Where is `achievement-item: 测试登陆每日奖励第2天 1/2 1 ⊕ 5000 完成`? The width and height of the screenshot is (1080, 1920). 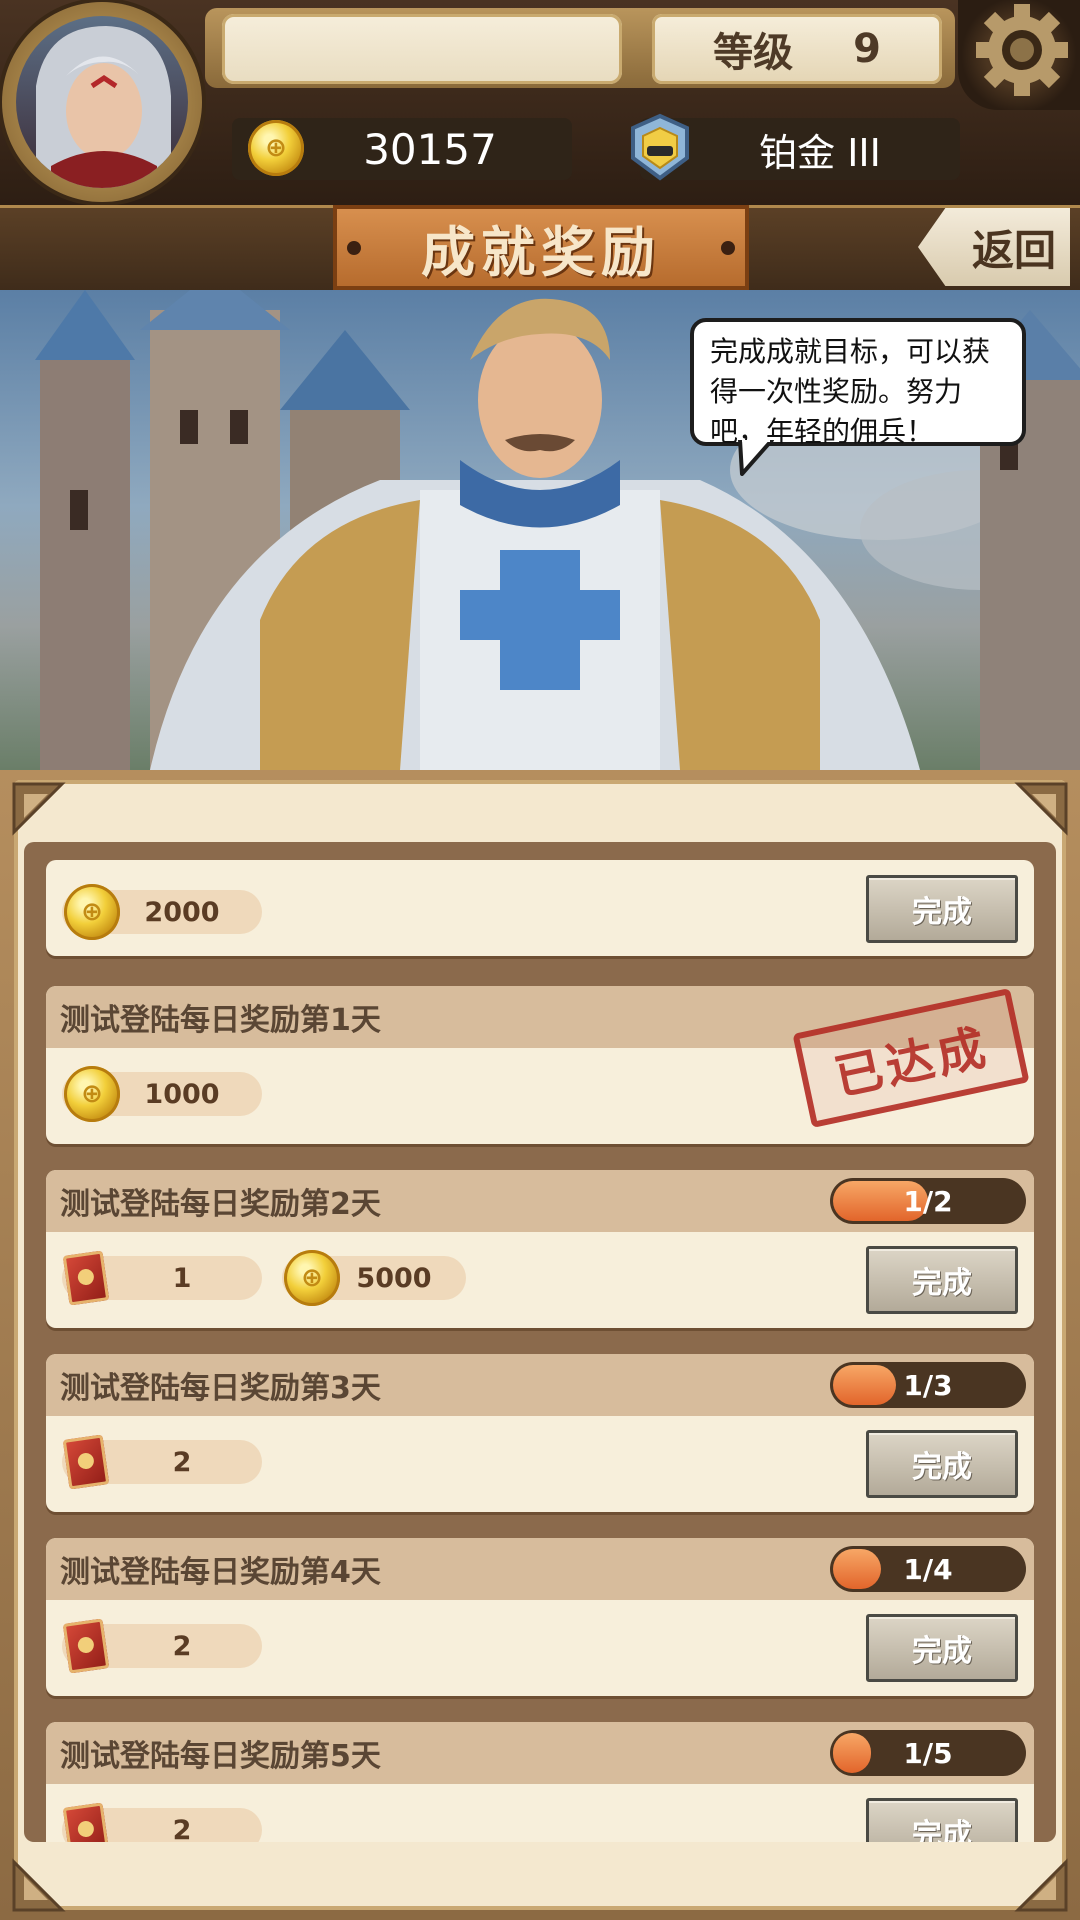 achievement-item: 测试登陆每日奖励第2天 1/2 1 ⊕ 5000 完成 is located at coordinates (540, 1249).